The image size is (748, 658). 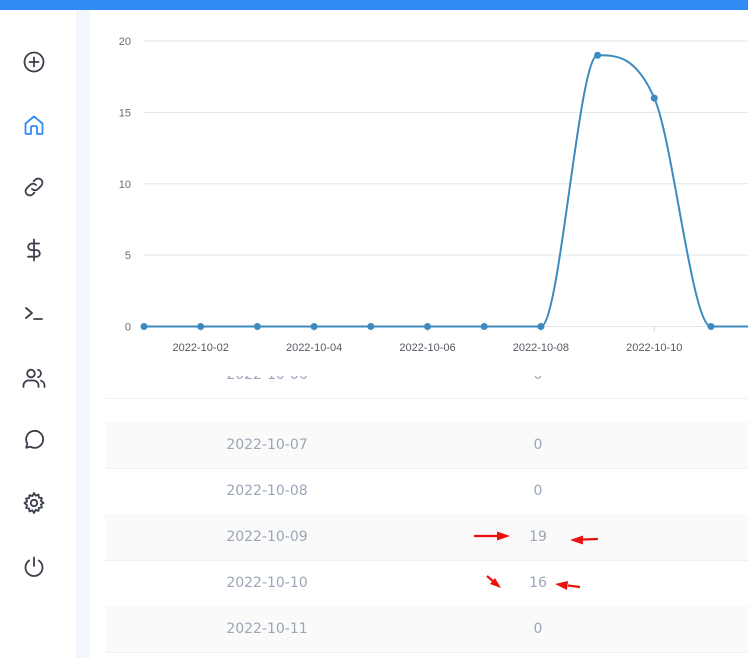 What do you see at coordinates (201, 348) in the screenshot?
I see `x-tick-label: 2022-10-02` at bounding box center [201, 348].